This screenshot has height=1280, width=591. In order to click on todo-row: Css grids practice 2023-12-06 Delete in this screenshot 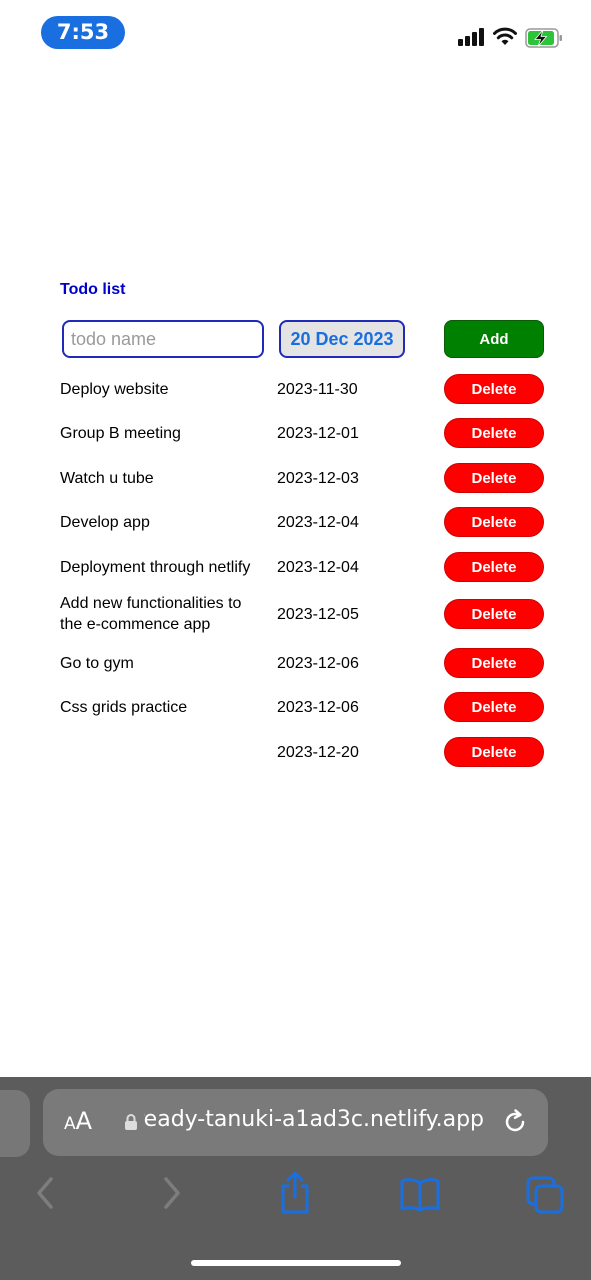, I will do `click(295, 707)`.